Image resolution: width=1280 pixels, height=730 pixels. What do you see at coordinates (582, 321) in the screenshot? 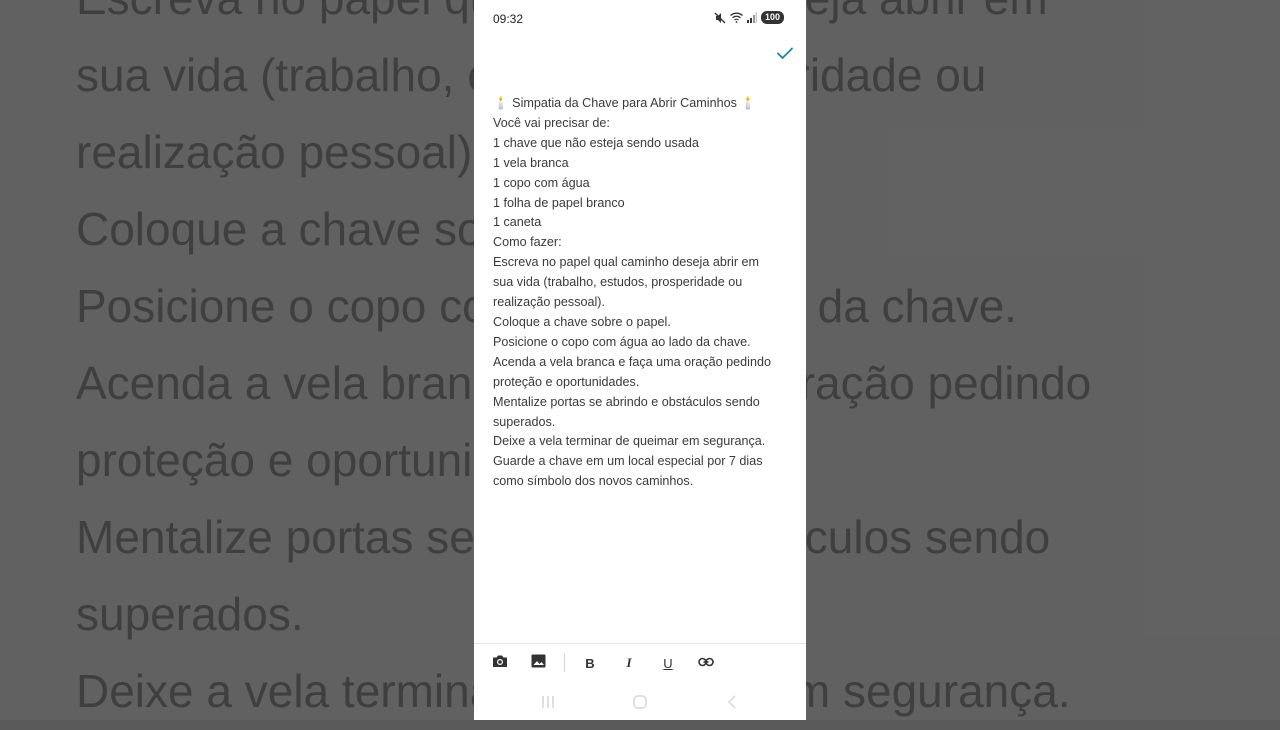
I see `note-line: Coloque a chave sobre o papel.` at bounding box center [582, 321].